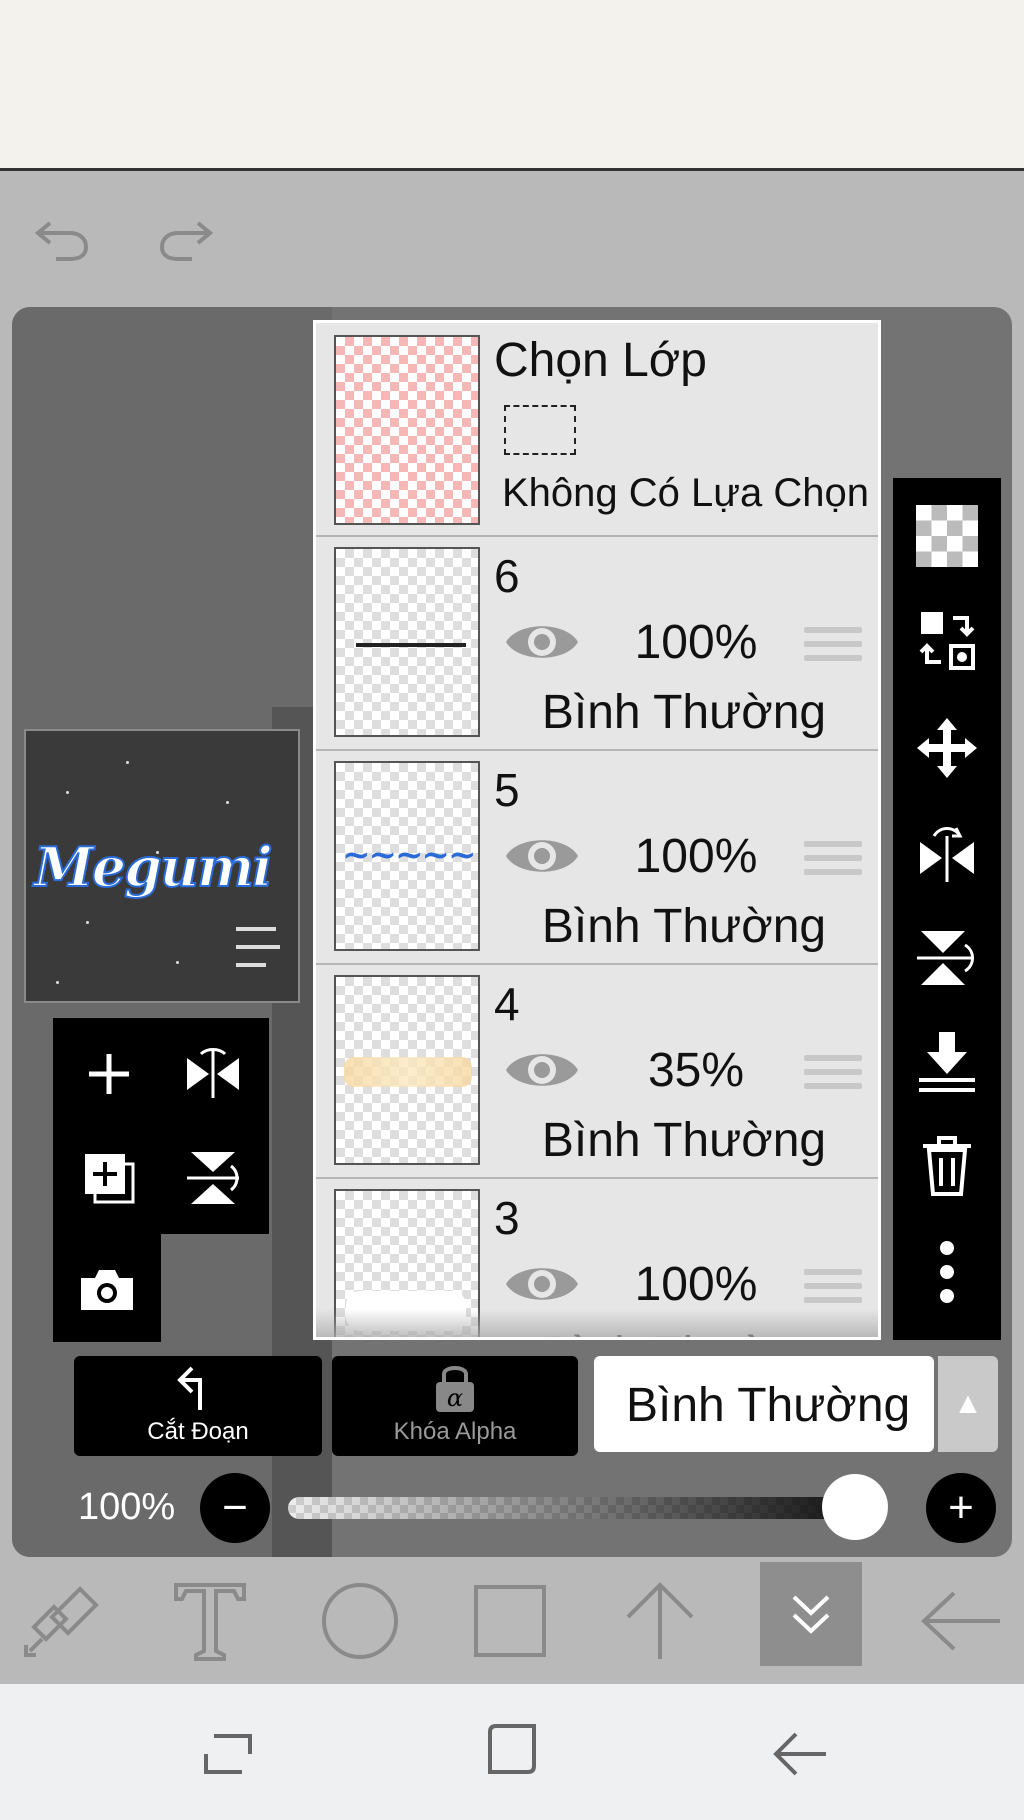  I want to click on layer-opacity: 35%, so click(696, 1070).